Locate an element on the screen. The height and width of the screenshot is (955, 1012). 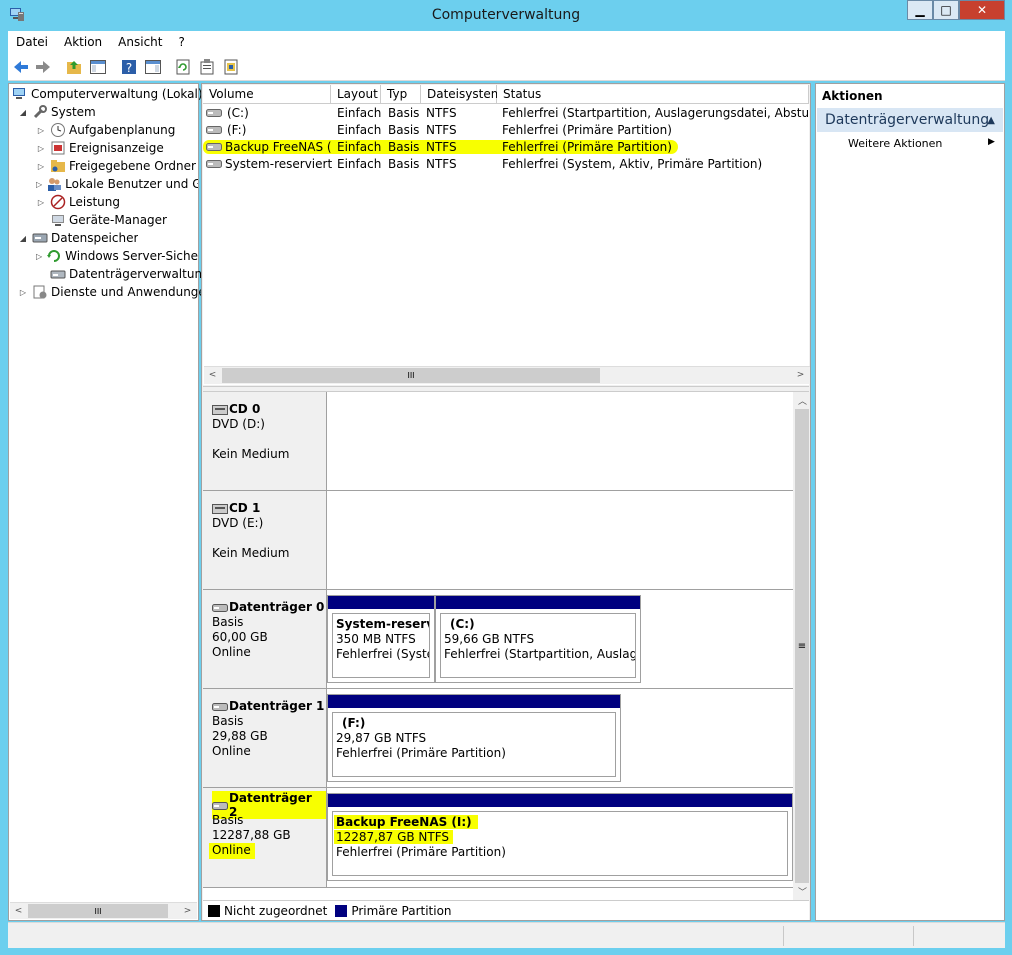
volume-name: (C:) is located at coordinates (238, 113).